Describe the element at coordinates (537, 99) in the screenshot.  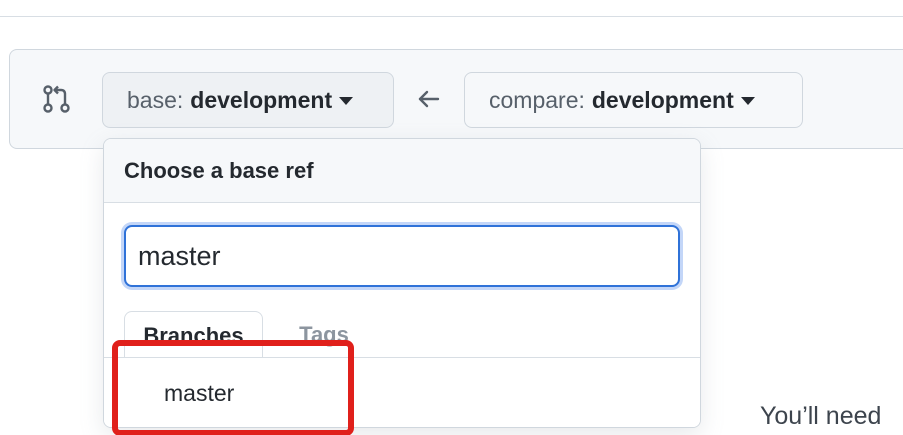
I see `compare-prefix: compare:` at that location.